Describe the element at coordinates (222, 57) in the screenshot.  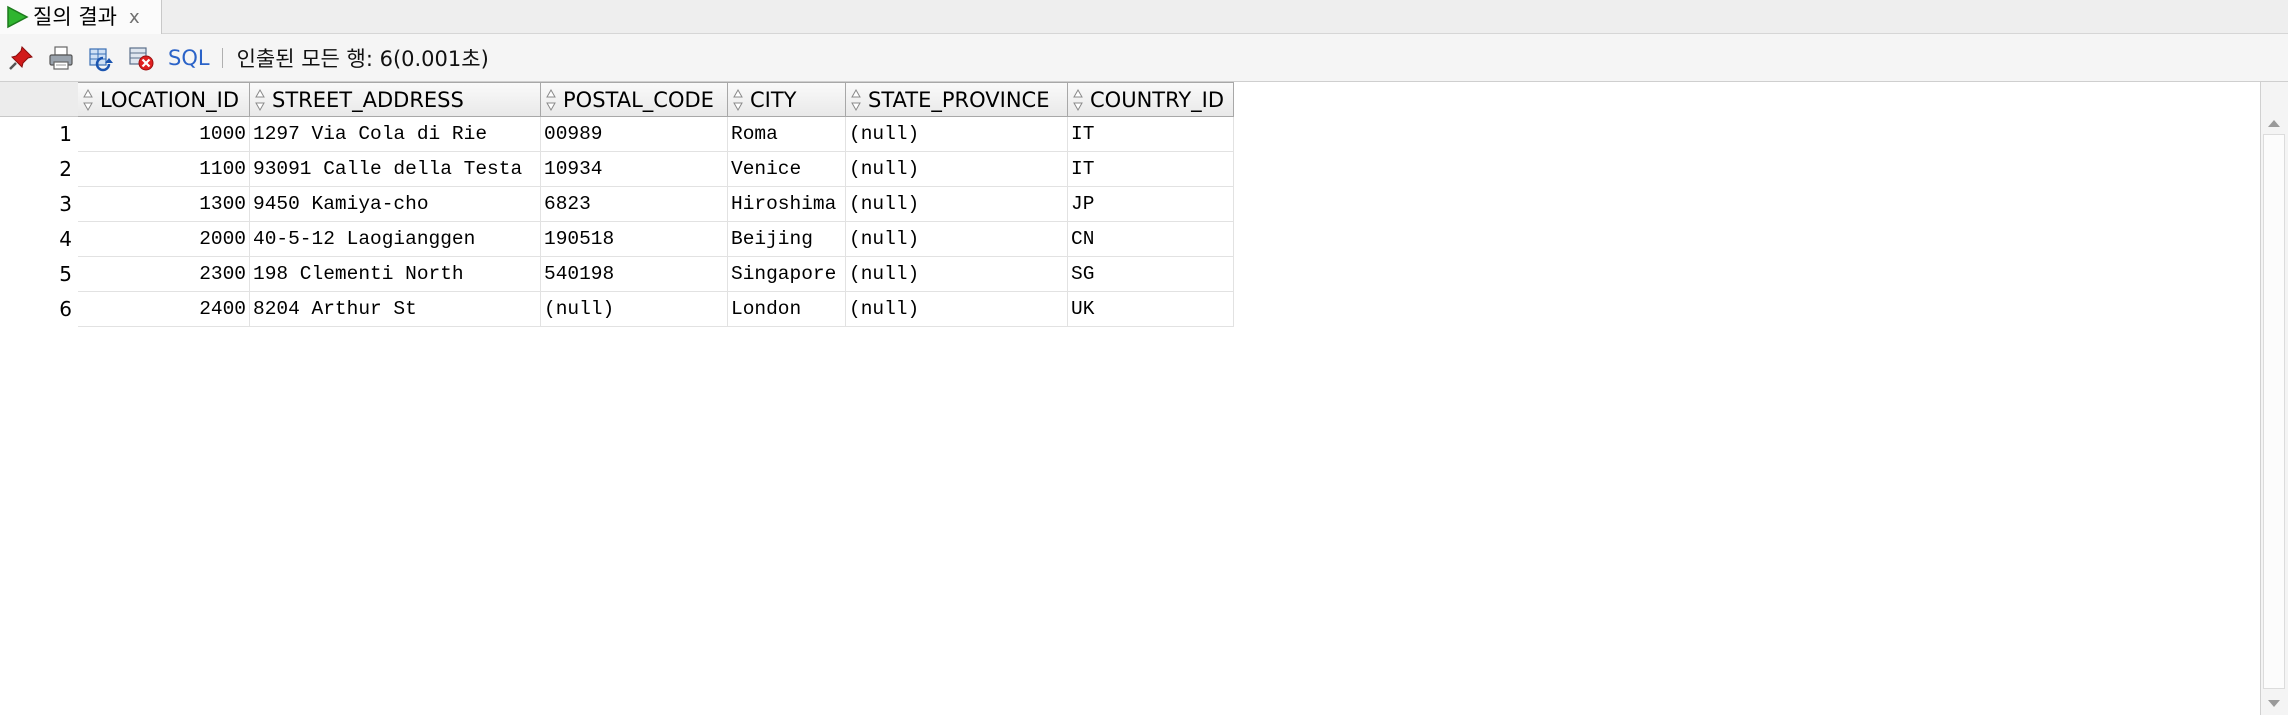
I see `toolbar-divider` at that location.